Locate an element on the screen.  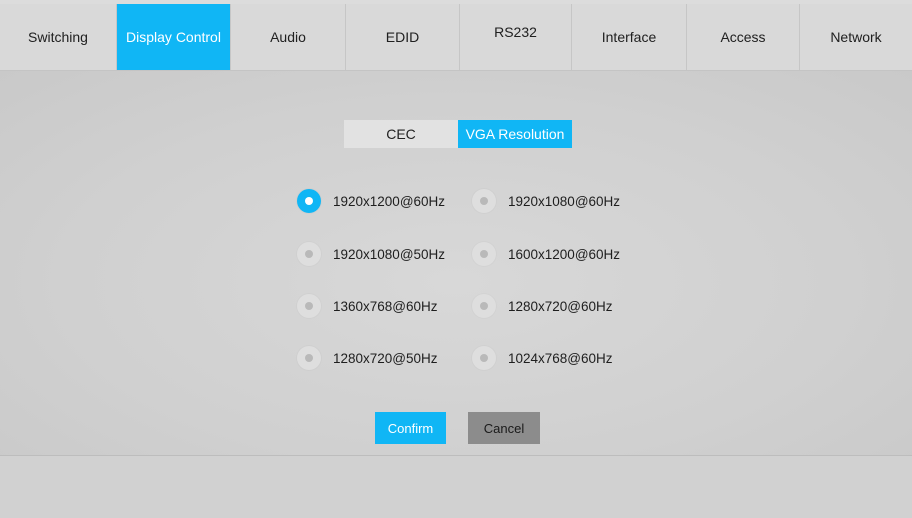
resolution-label: 1360x768@60Hz is located at coordinates (385, 306).